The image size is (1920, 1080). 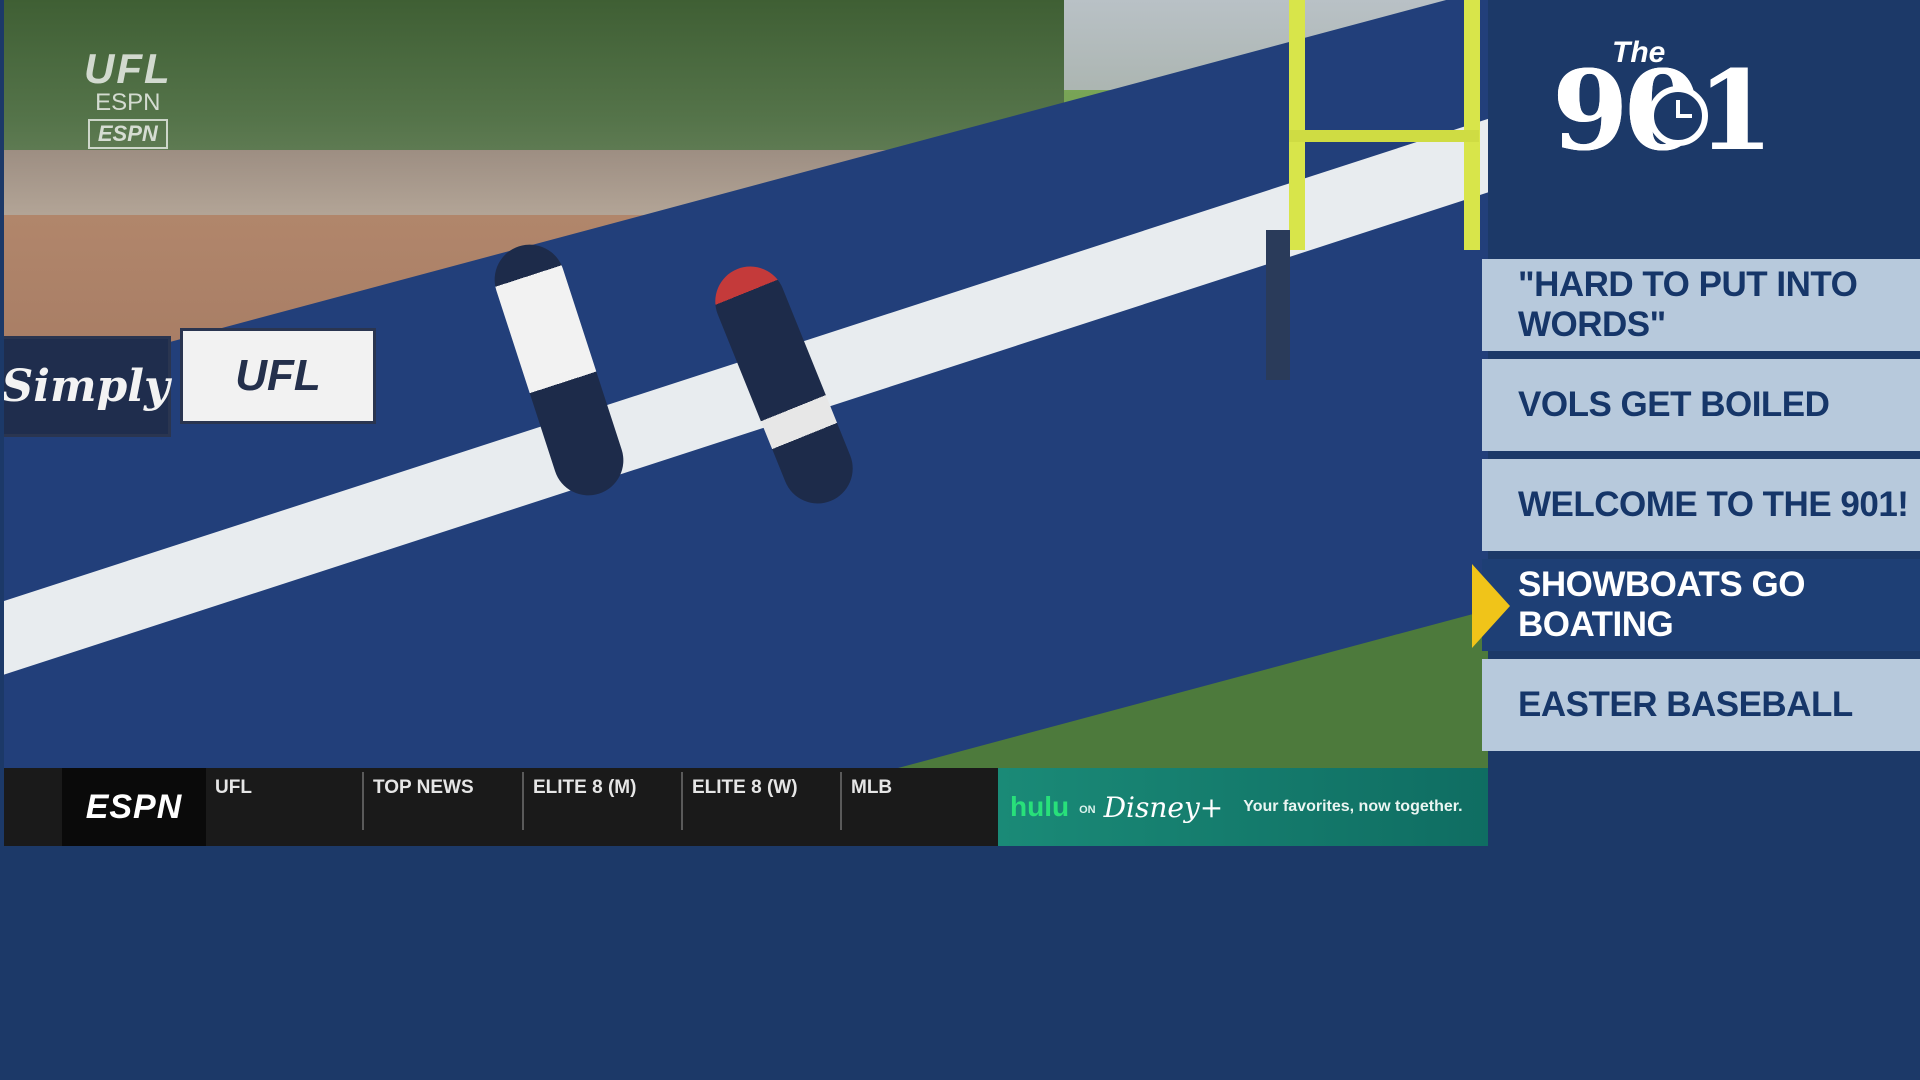 I want to click on rundown-item-showboats-go-boating: SHOWBOATS GO BOATING, so click(x=1696, y=605).